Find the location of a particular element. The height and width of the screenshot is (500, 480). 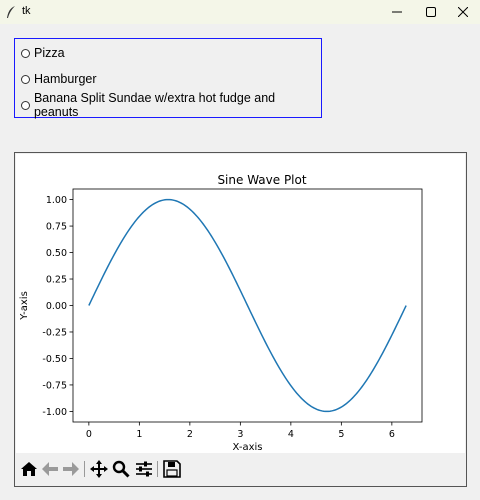

y-tick-label: -0.25 is located at coordinates (54, 332).